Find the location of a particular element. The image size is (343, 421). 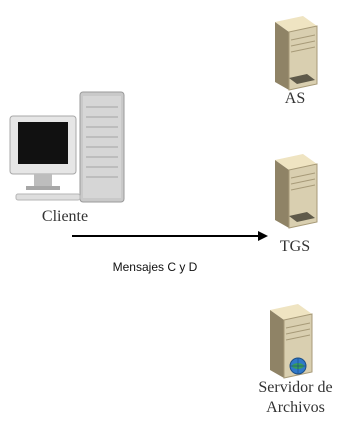

tgs-server is located at coordinates (295, 190).